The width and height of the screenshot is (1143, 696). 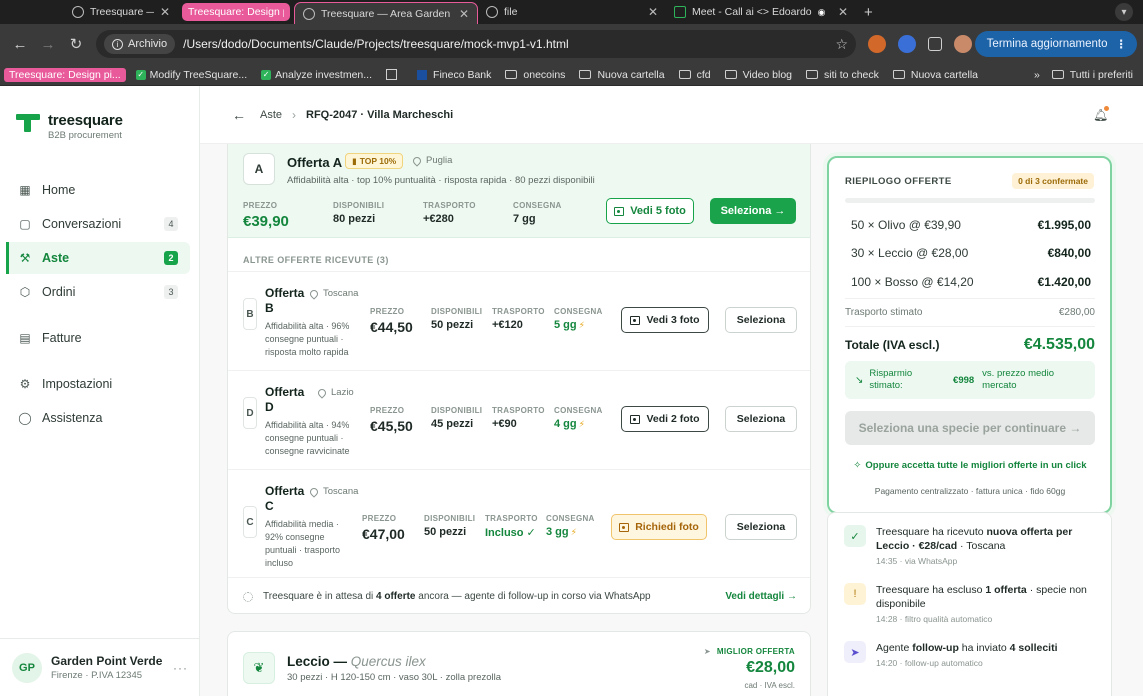 What do you see at coordinates (572, 12) in the screenshot?
I see `browser-tab: file ✕` at bounding box center [572, 12].